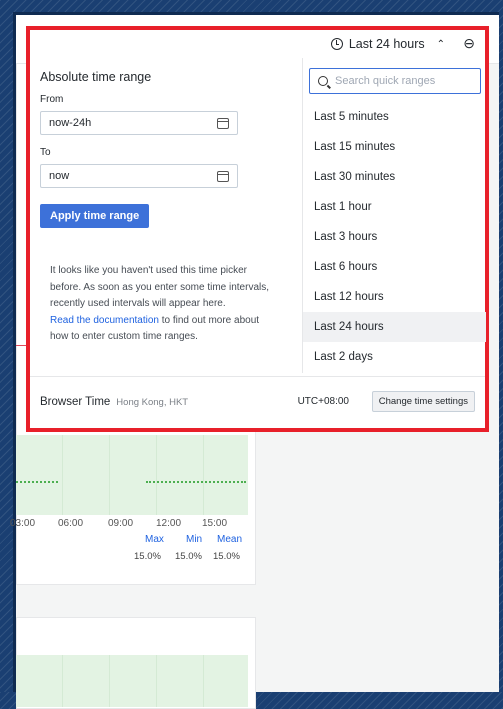 The height and width of the screenshot is (709, 503). What do you see at coordinates (71, 523) in the screenshot?
I see `x-tick-label: 06:00` at bounding box center [71, 523].